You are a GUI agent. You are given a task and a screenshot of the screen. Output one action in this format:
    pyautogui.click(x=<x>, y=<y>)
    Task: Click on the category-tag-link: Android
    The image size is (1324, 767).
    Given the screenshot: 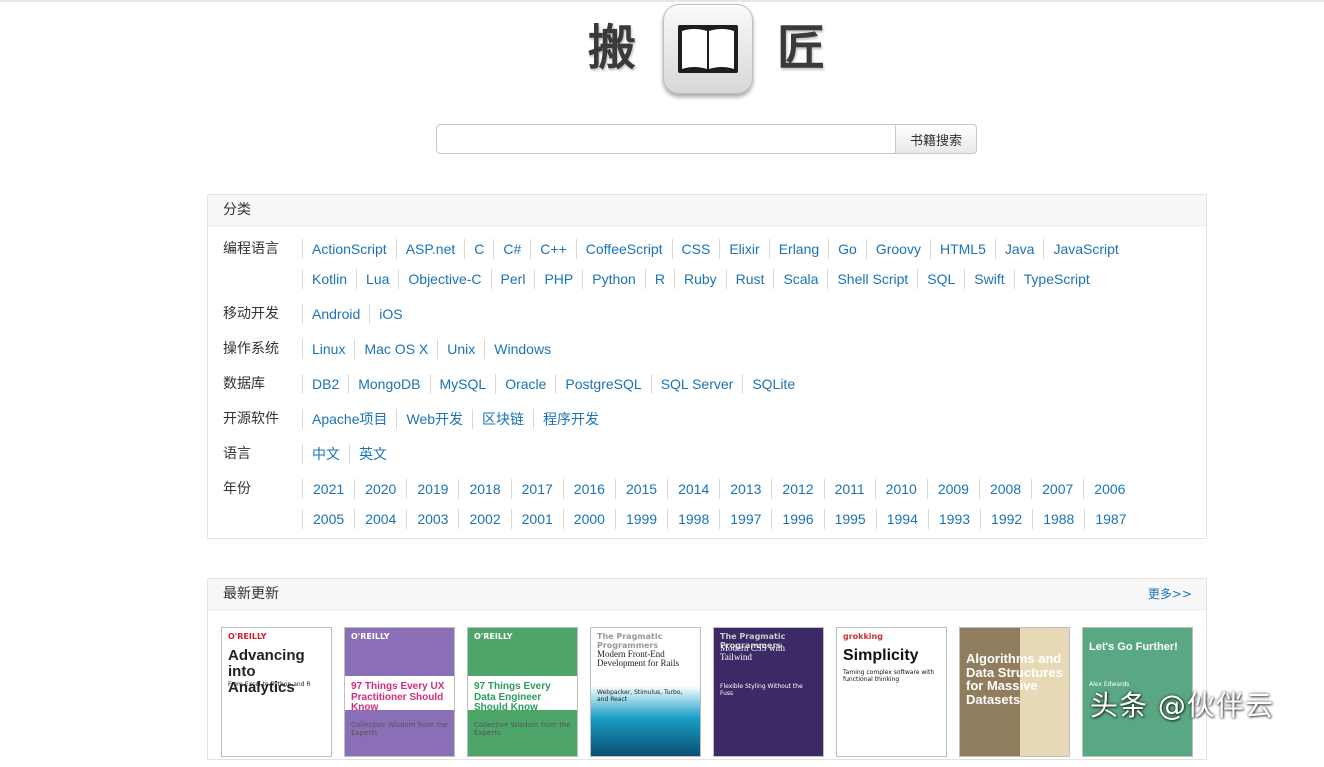 What is the action you would take?
    pyautogui.click(x=335, y=314)
    